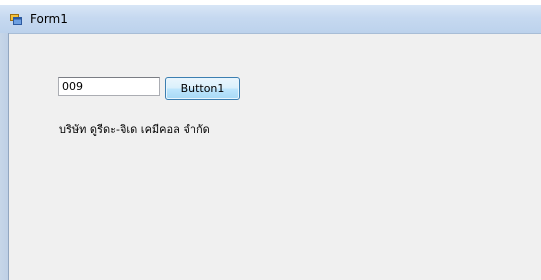 This screenshot has width=541, height=280. I want to click on label1: บริษัท ดูรีดะ-จิเด เคมีคอล จำกัด, so click(134, 129).